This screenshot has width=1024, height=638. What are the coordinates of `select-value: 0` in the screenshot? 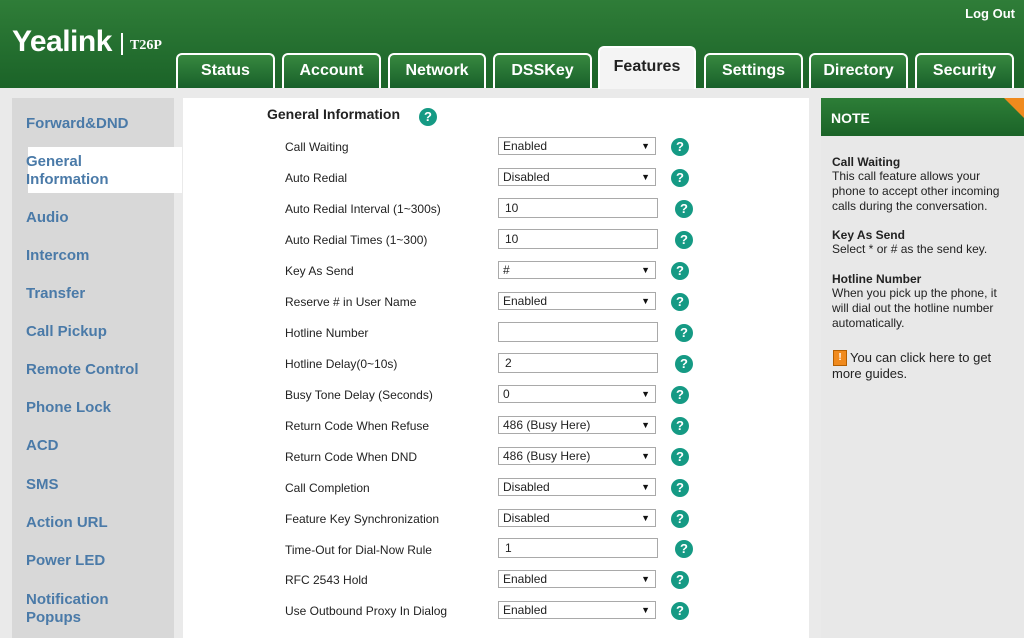 It's located at (506, 394).